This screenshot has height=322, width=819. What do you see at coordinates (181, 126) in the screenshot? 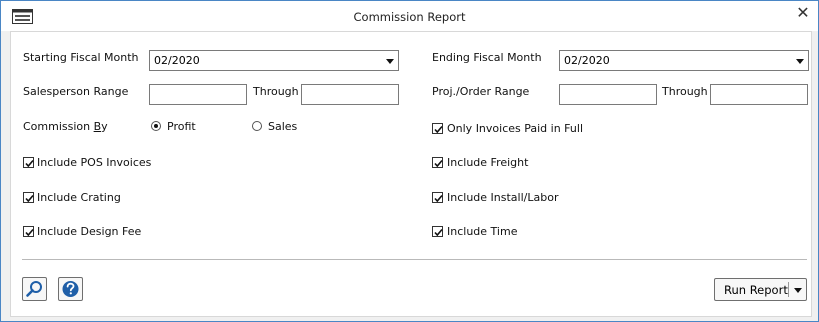
I see `profit-option-label: Profit` at bounding box center [181, 126].